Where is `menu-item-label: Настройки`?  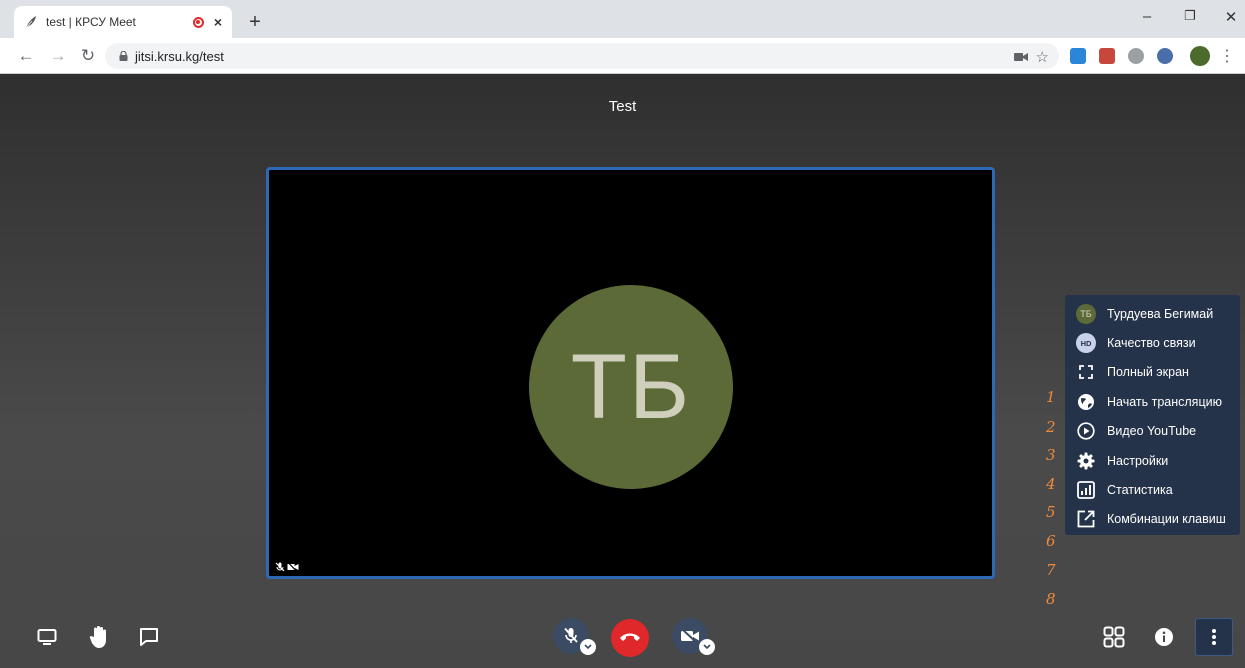 menu-item-label: Настройки is located at coordinates (1138, 460).